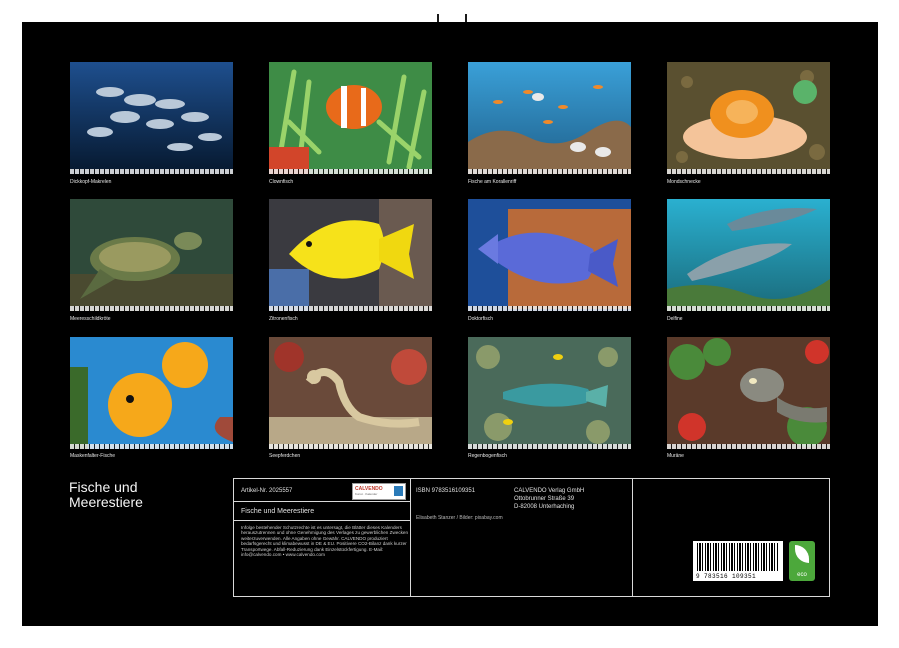 The image size is (899, 648). Describe the element at coordinates (544, 499) in the screenshot. I see `publisher-street: Ottobrunner Straße 39` at that location.